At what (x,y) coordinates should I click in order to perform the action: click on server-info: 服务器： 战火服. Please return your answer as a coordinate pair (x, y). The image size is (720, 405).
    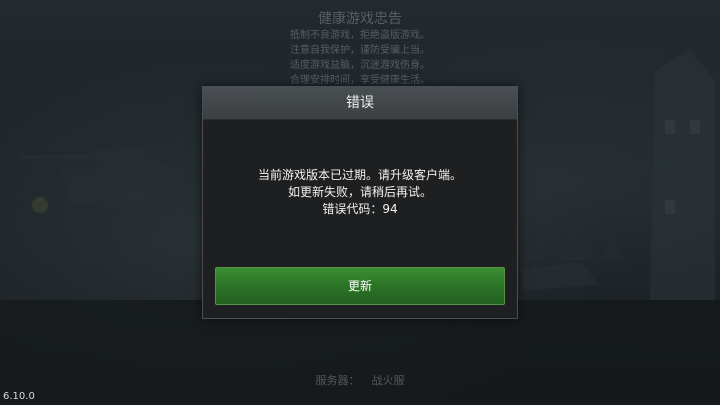
    Looking at the image, I should click on (360, 380).